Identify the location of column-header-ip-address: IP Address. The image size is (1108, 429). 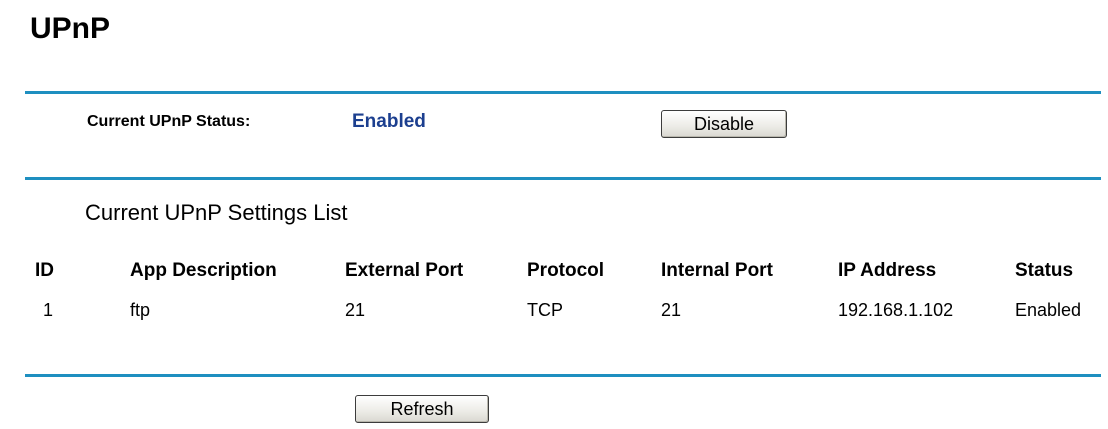
(887, 270).